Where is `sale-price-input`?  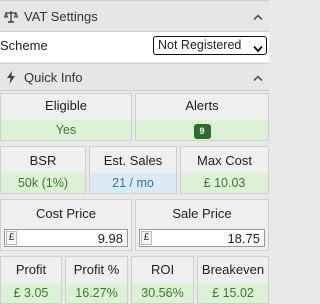 sale-price-input is located at coordinates (208, 238).